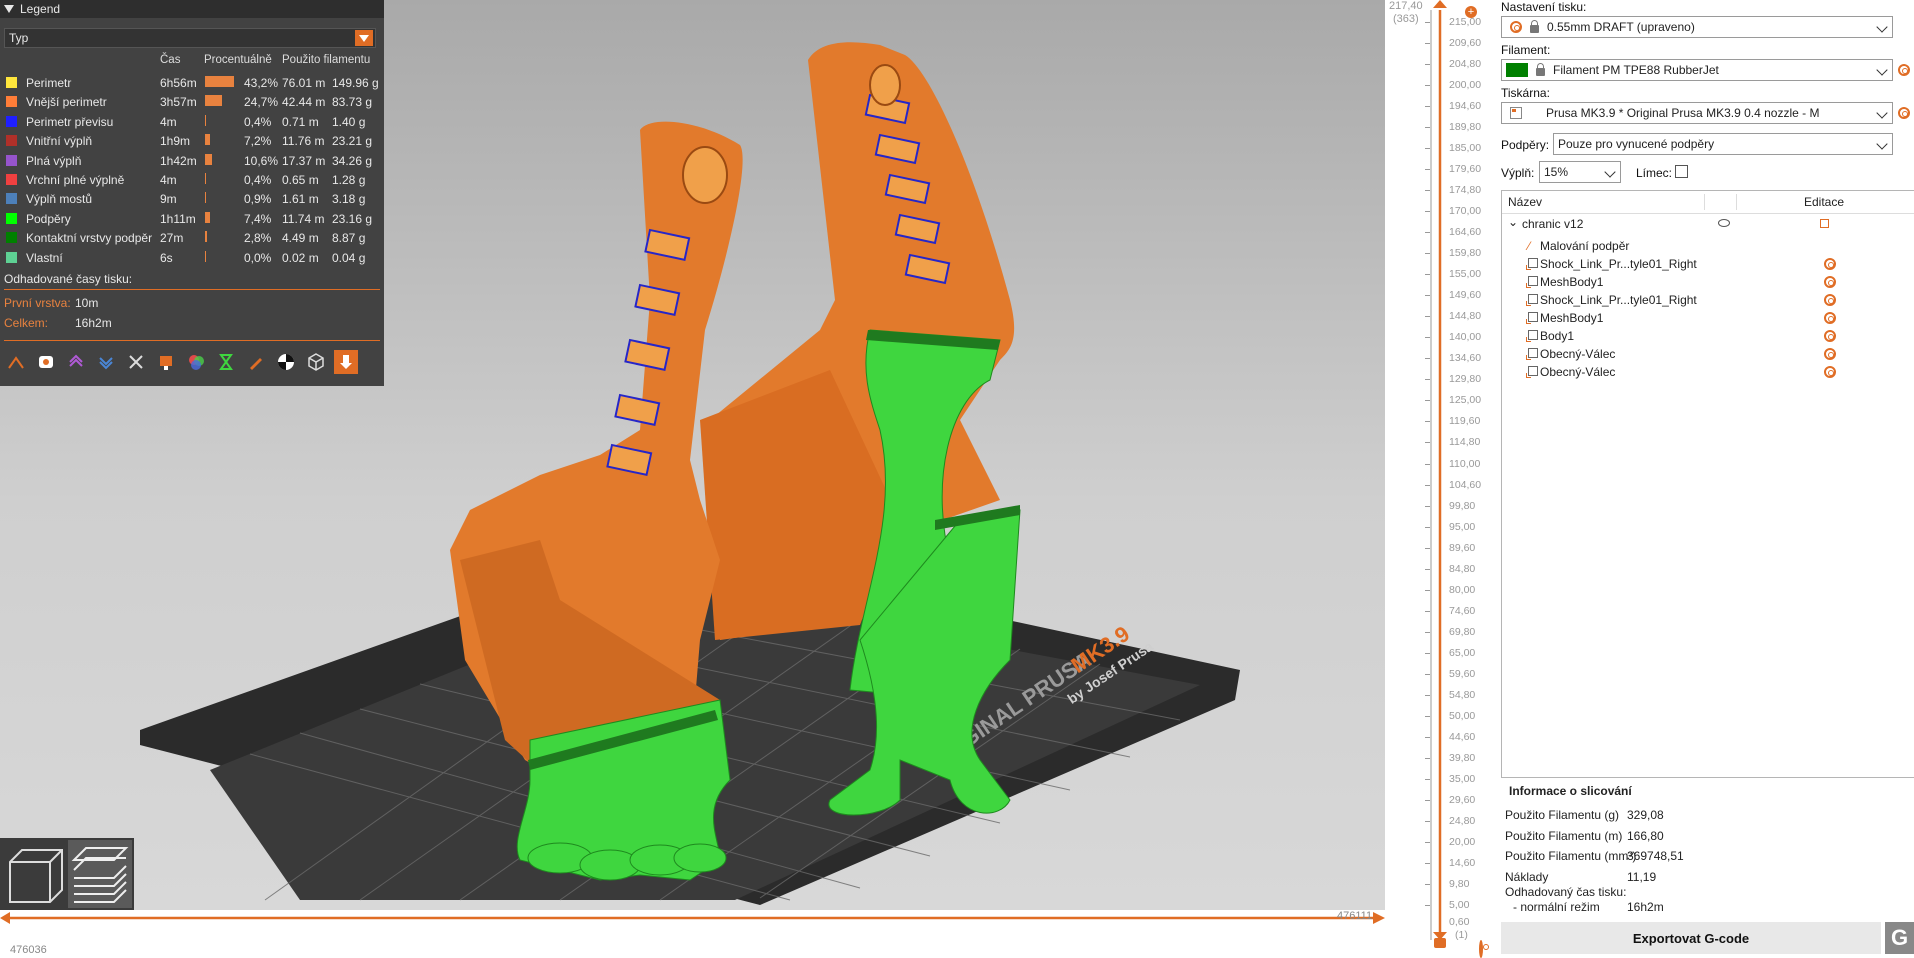 The image size is (1914, 958). What do you see at coordinates (192, 9) in the screenshot?
I see `legend-header: Legend` at bounding box center [192, 9].